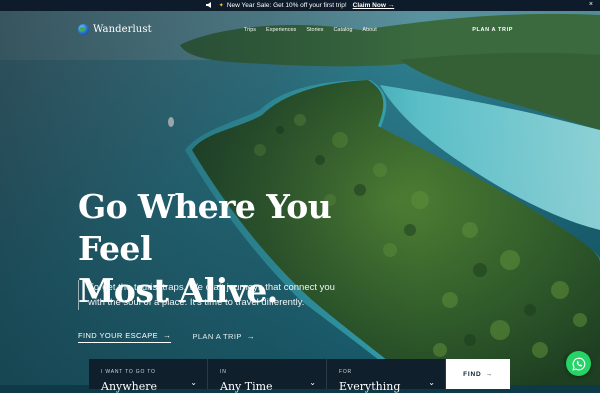 The image size is (600, 393). I want to click on globe-icon, so click(83, 29).